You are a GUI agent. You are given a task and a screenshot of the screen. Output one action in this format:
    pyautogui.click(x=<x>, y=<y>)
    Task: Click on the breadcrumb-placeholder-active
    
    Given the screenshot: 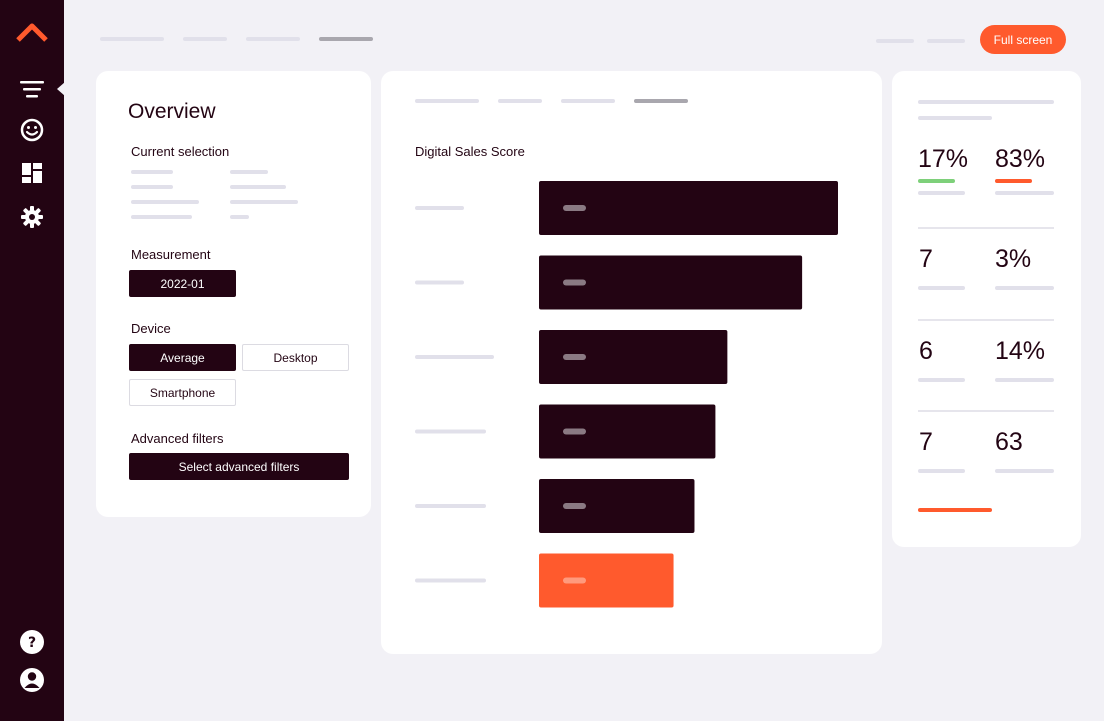 What is the action you would take?
    pyautogui.click(x=346, y=39)
    